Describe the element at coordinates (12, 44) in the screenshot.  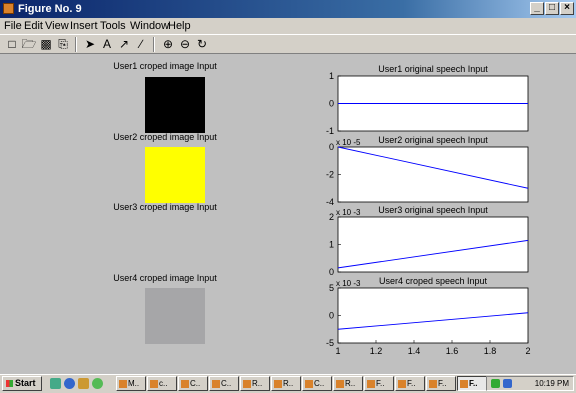
I see `new-figure-icon: □` at that location.